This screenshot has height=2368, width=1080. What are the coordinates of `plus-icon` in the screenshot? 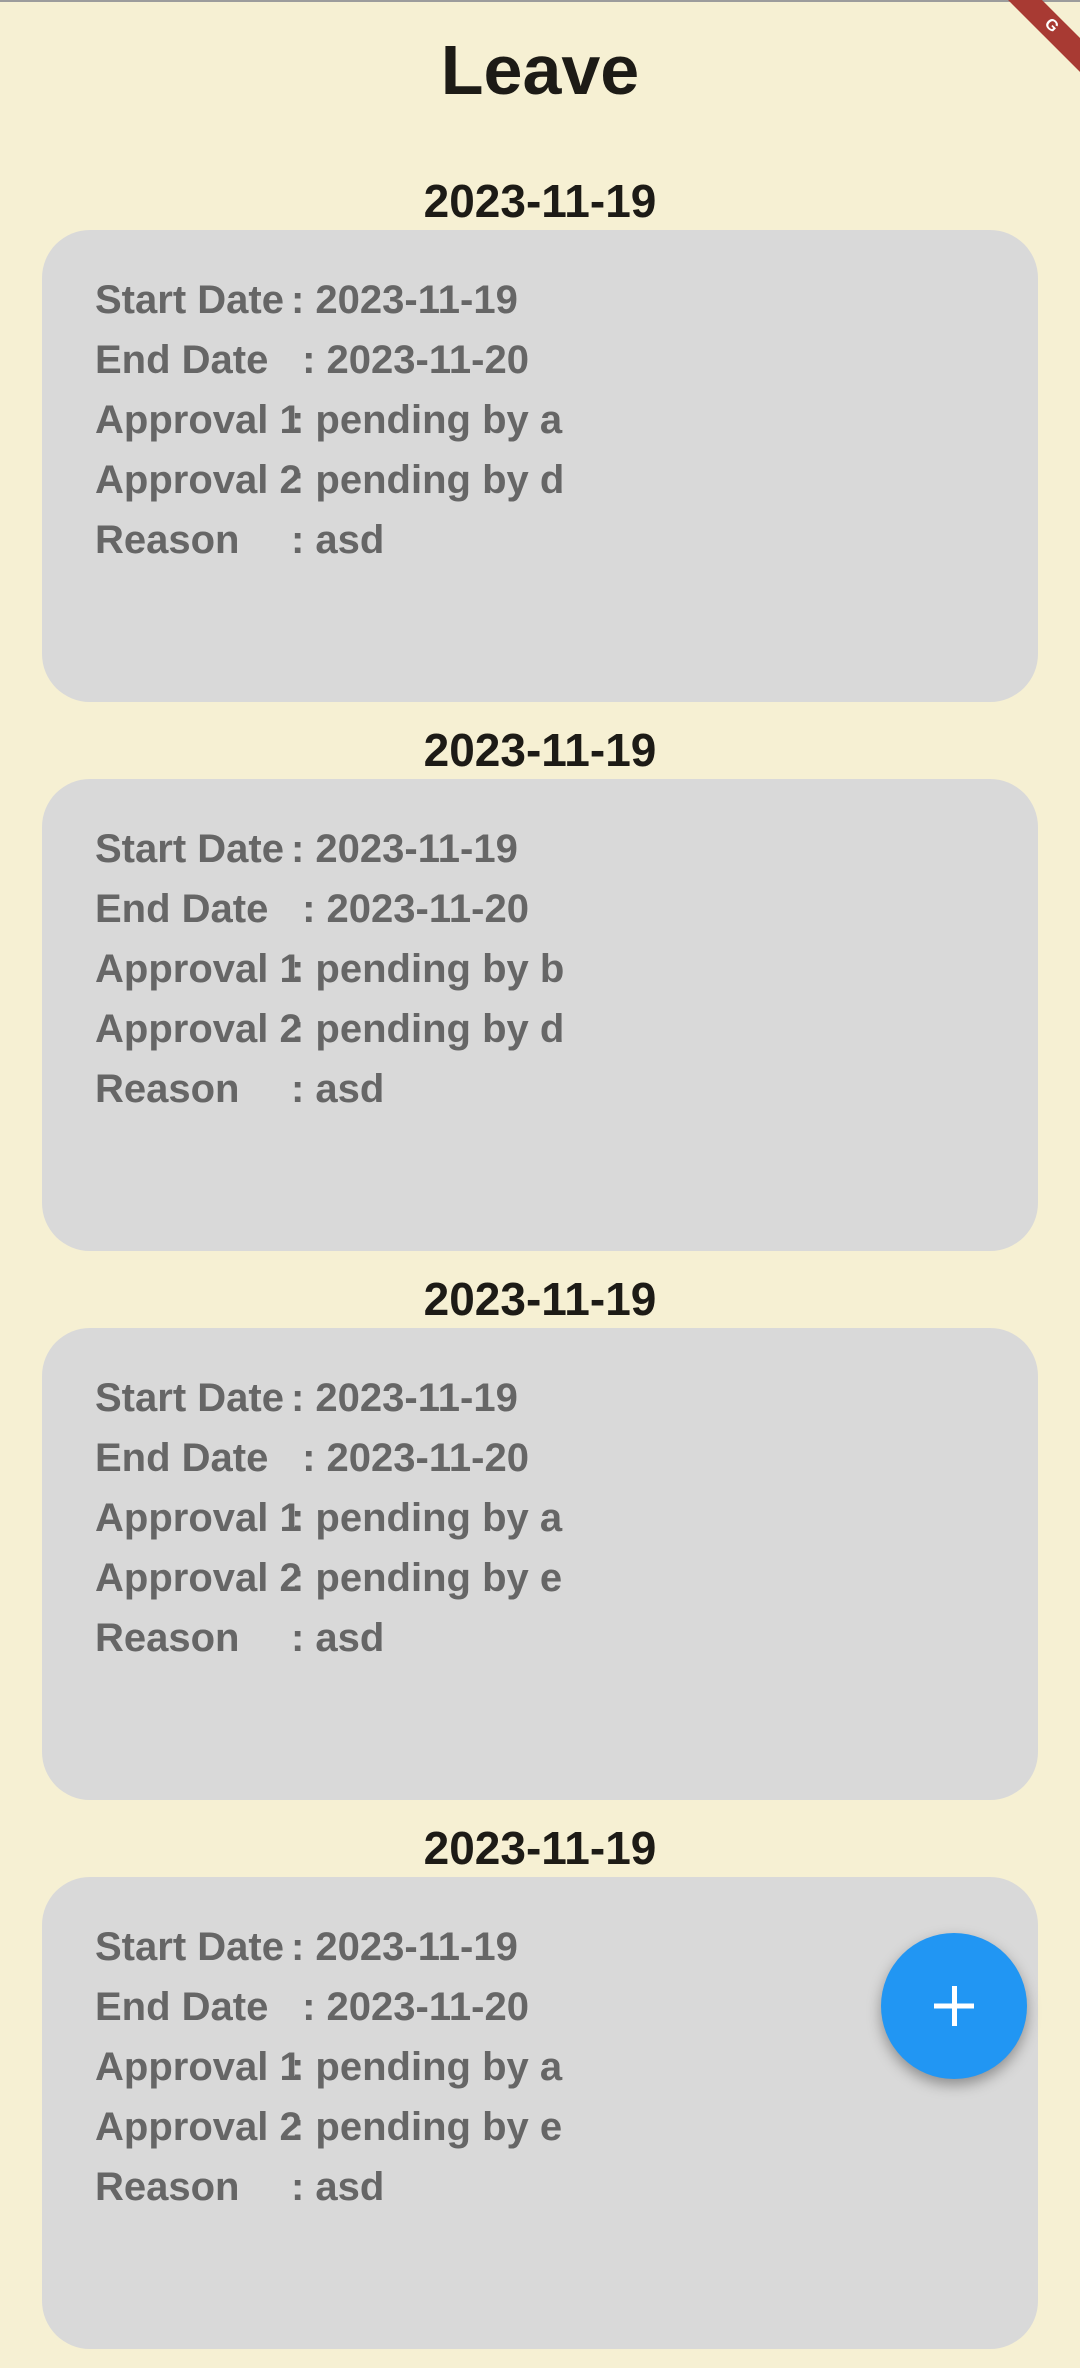 It's located at (954, 2006).